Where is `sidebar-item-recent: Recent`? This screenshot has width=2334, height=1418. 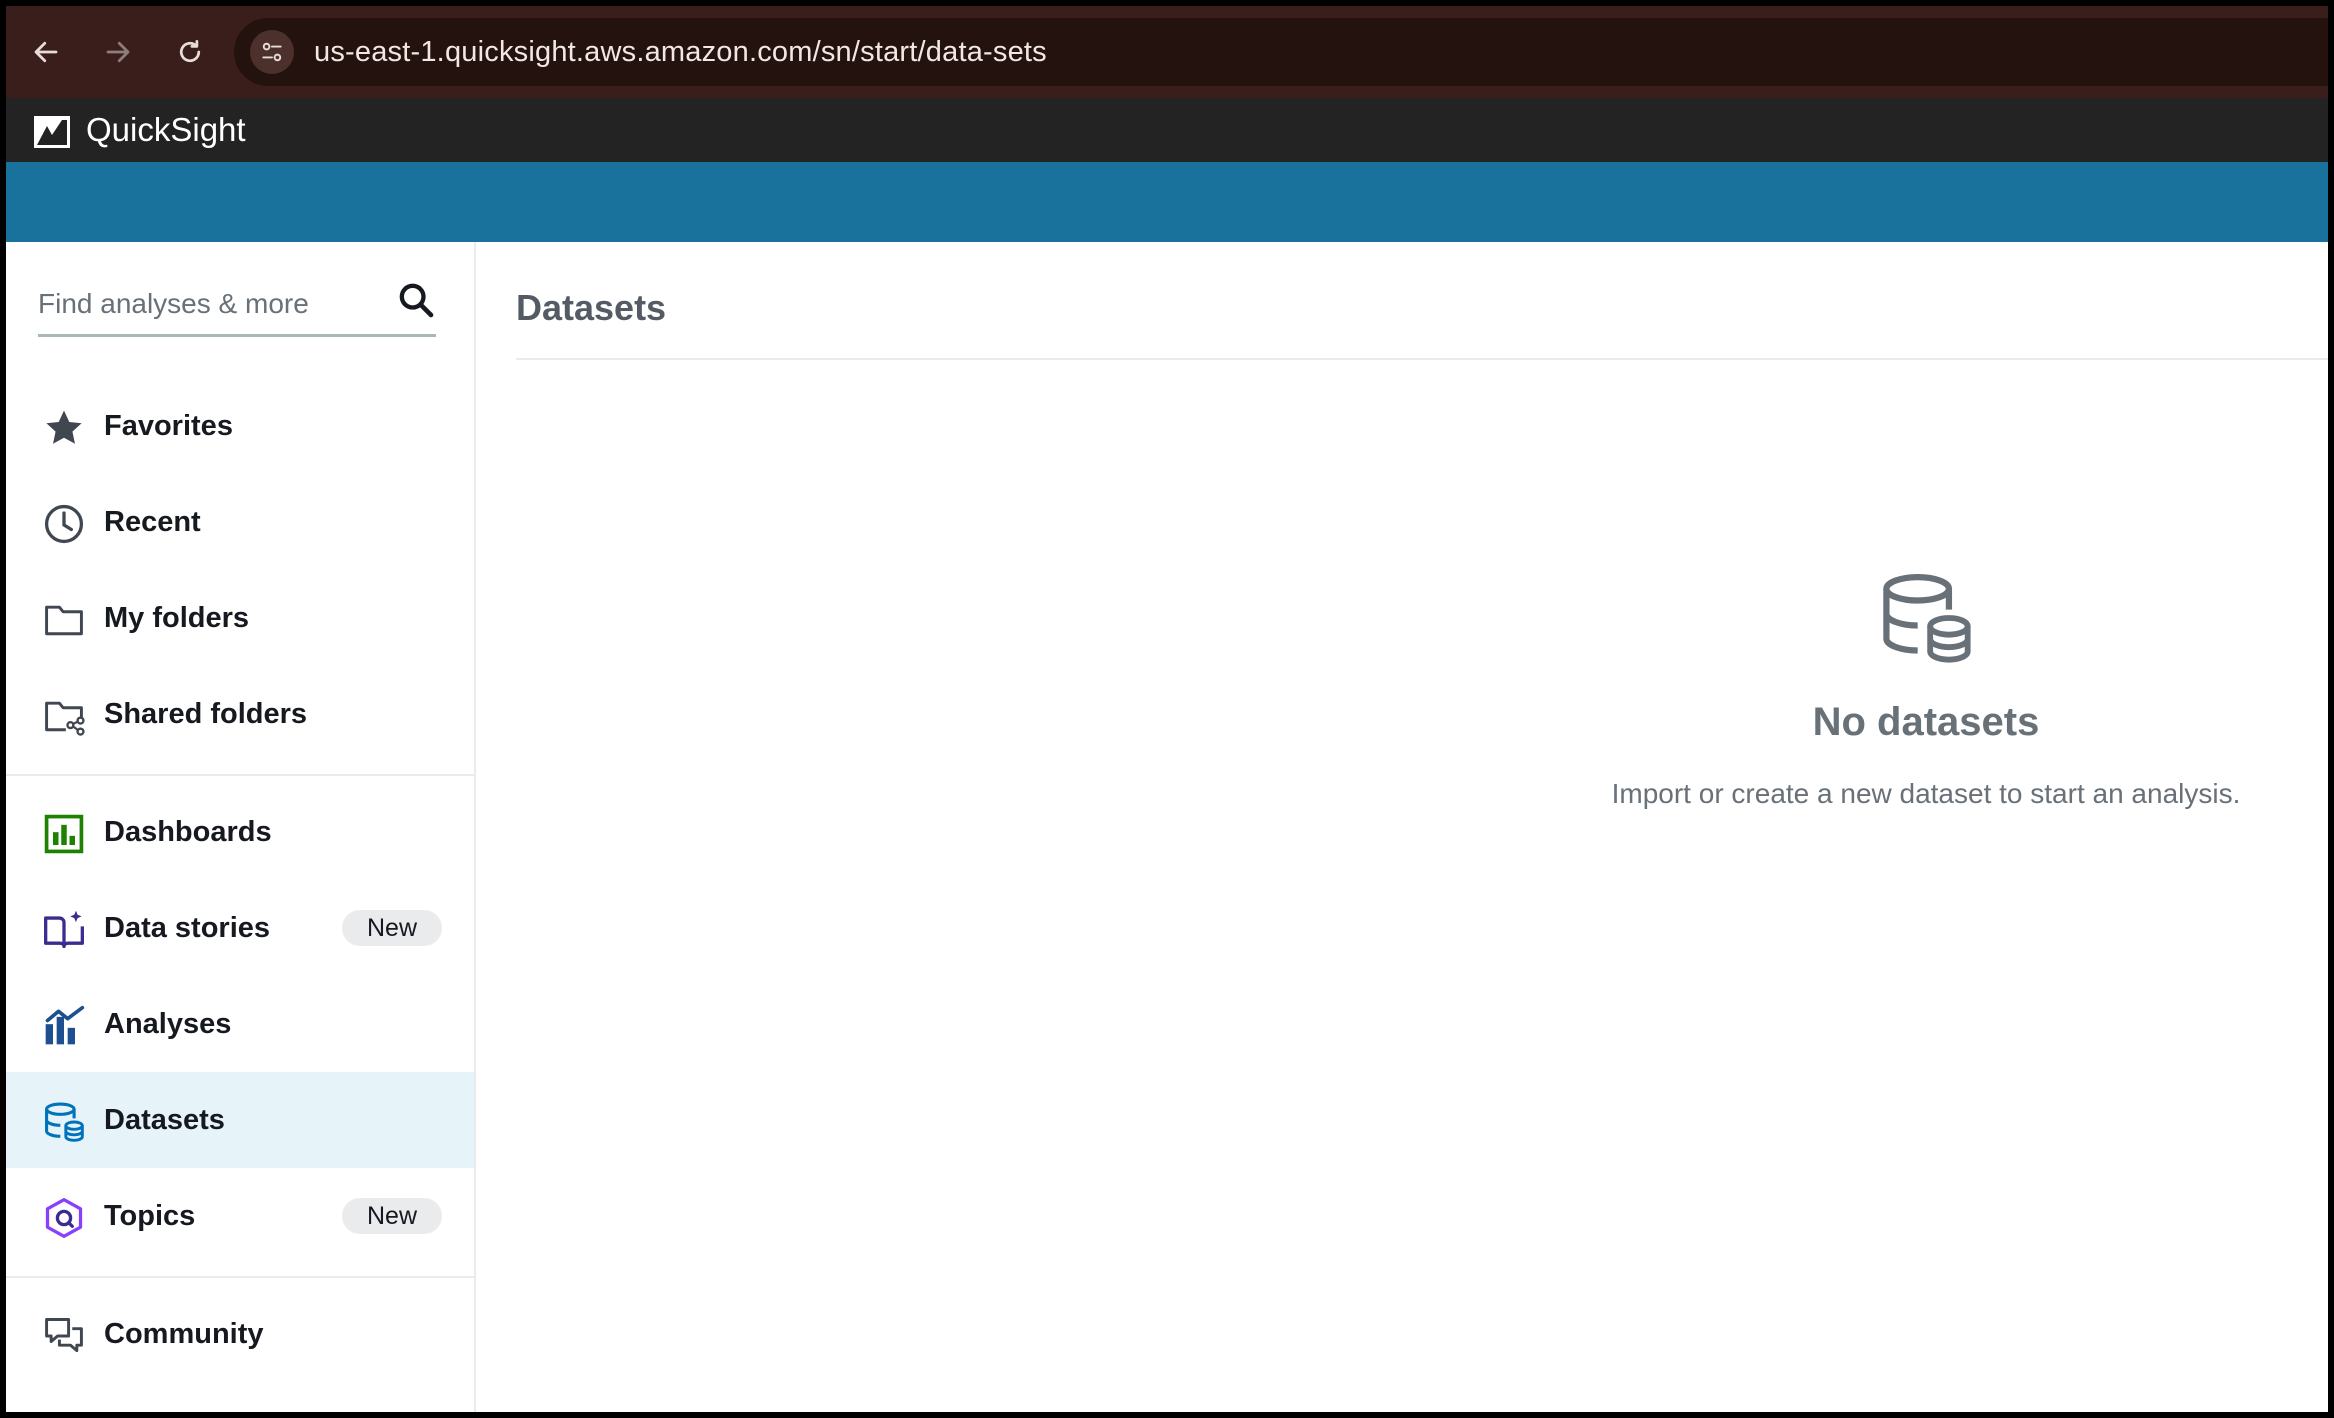 sidebar-item-recent: Recent is located at coordinates (240, 522).